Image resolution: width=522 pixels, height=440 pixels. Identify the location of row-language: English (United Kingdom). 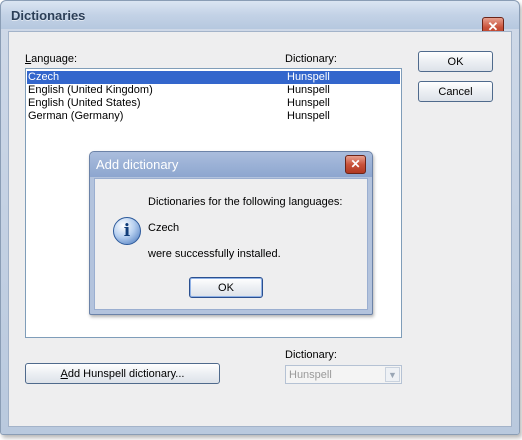
(90, 90).